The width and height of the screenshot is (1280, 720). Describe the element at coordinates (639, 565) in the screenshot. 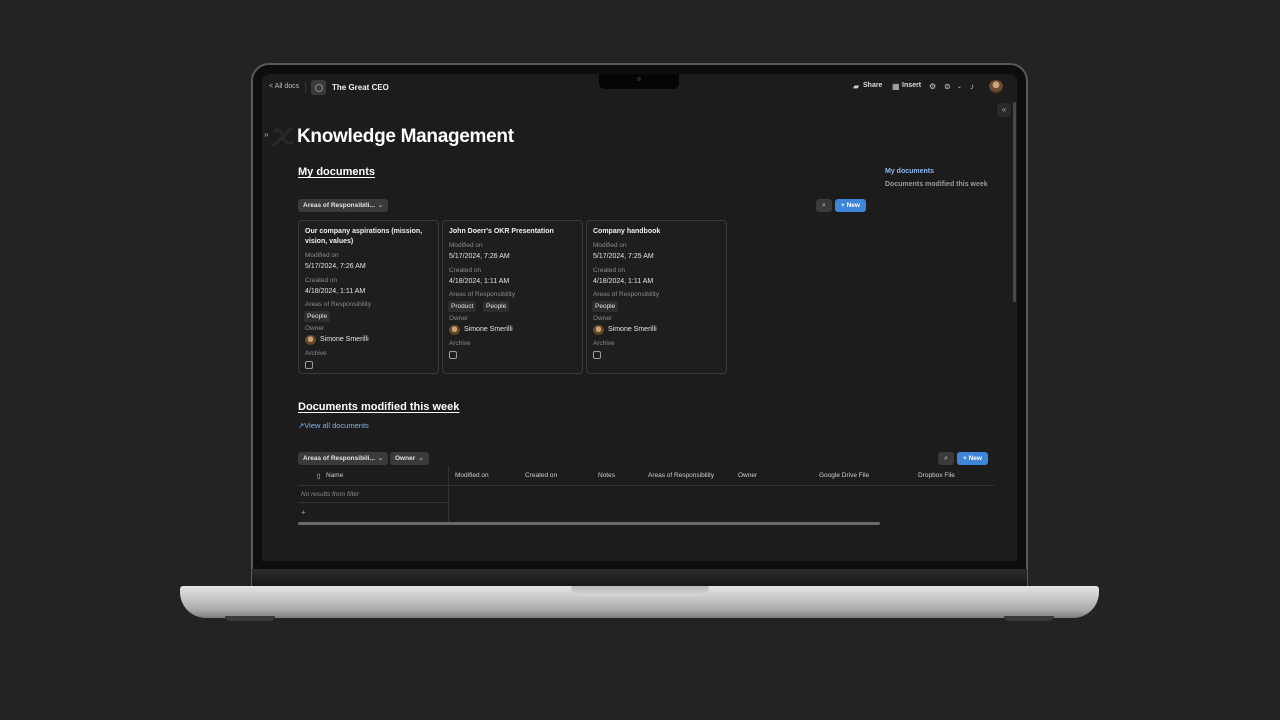

I see `screen-bezel` at that location.